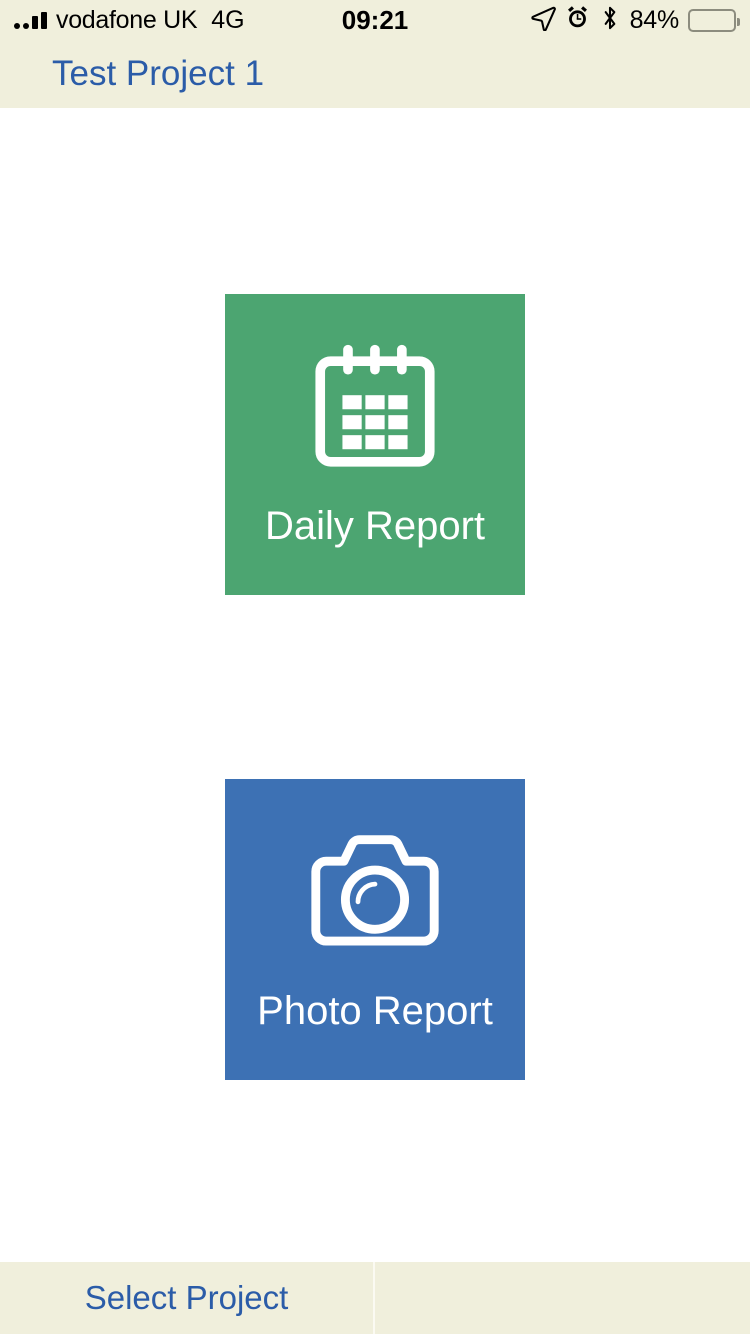  Describe the element at coordinates (375, 893) in the screenshot. I see `camera-icon` at that location.